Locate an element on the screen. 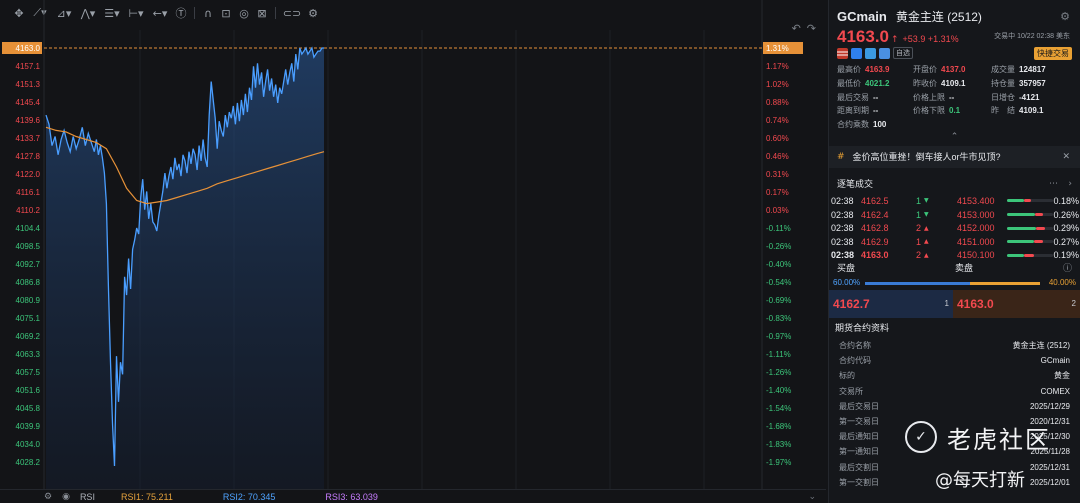 The width and height of the screenshot is (1080, 503). market-status: 交易中 10/22 02:38 美东 is located at coordinates (1032, 36).